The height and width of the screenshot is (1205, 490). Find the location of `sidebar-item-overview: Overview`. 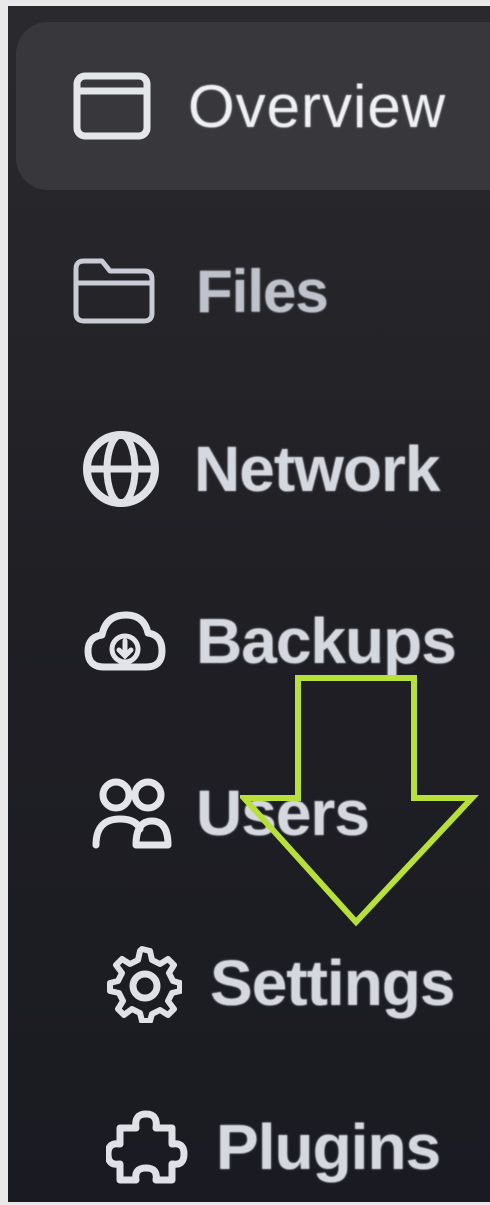

sidebar-item-overview: Overview is located at coordinates (253, 106).